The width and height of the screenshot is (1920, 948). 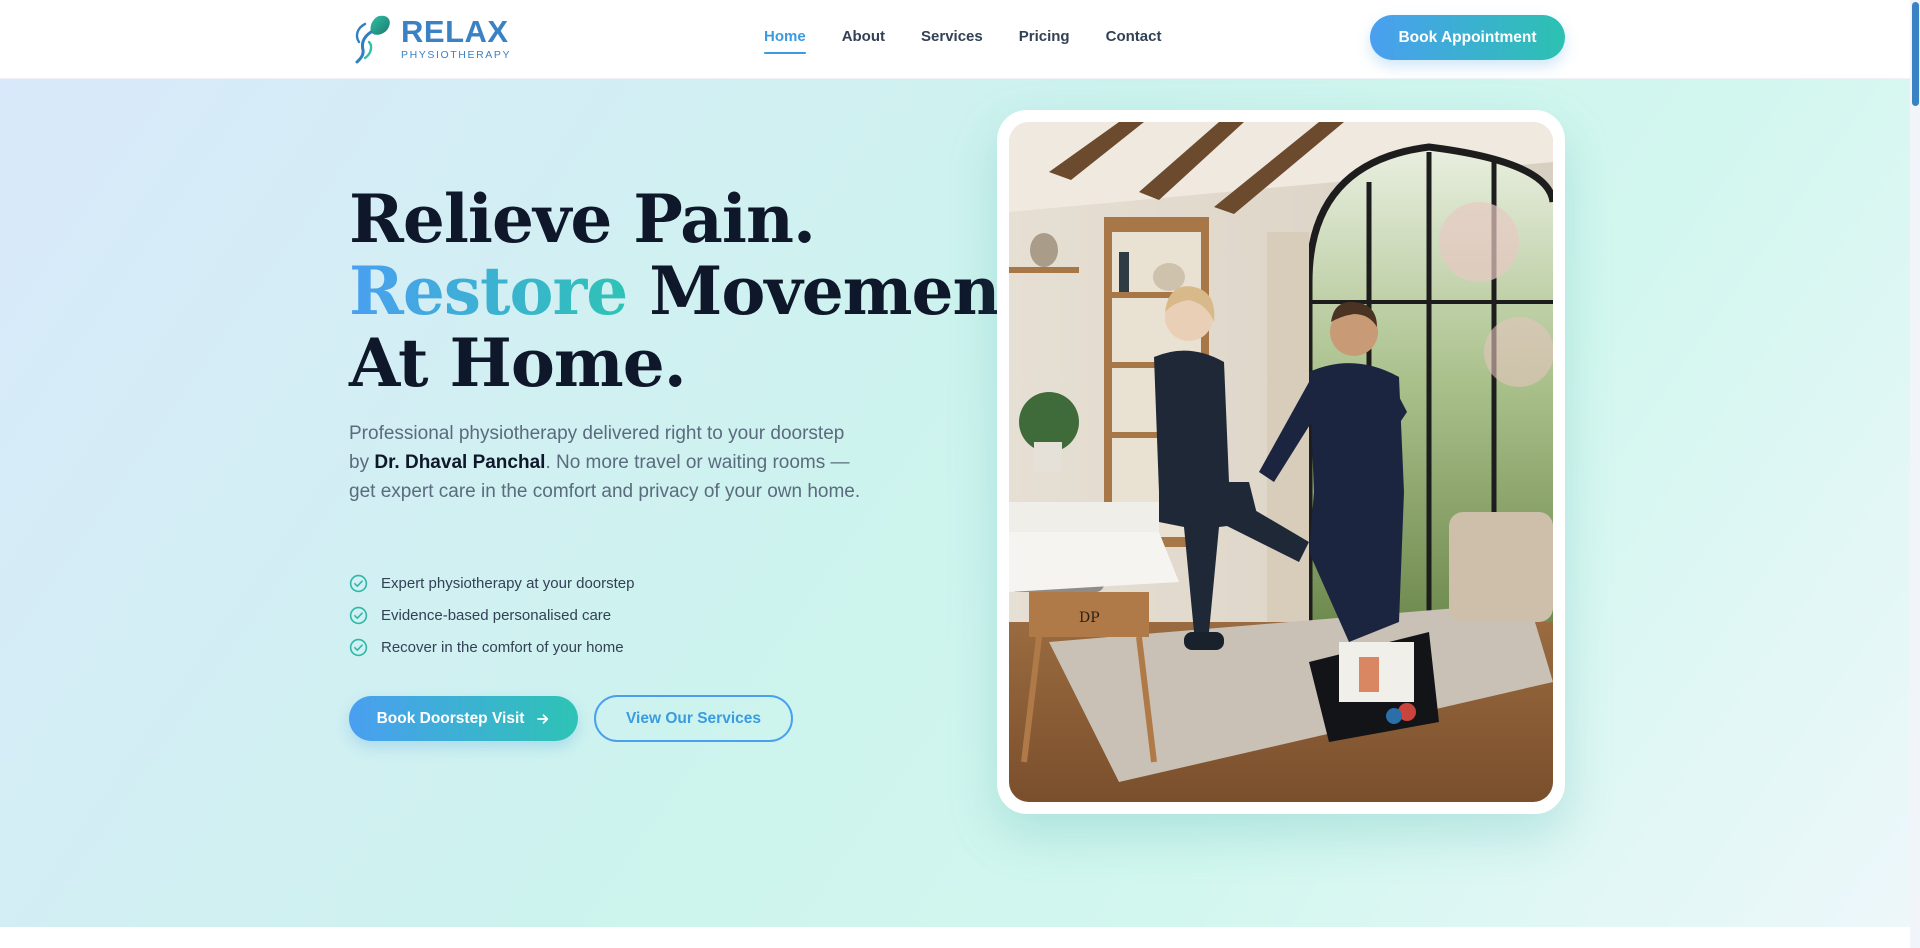 I want to click on main-nav: Home About Services Pricing Contact, so click(x=980, y=41).